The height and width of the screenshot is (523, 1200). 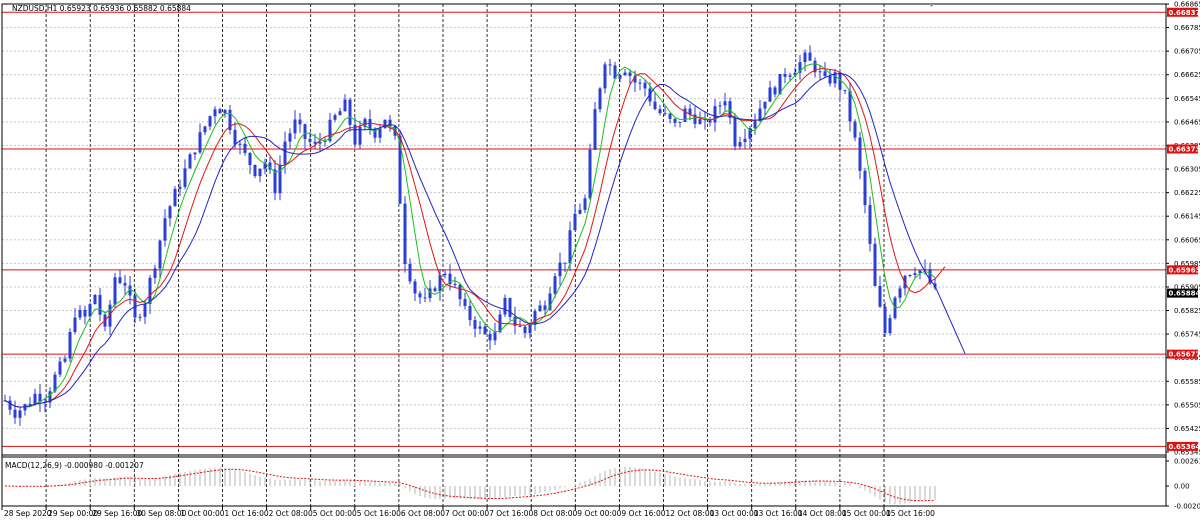 What do you see at coordinates (1187, 311) in the screenshot?
I see `y-tick-label: 0.65825` at bounding box center [1187, 311].